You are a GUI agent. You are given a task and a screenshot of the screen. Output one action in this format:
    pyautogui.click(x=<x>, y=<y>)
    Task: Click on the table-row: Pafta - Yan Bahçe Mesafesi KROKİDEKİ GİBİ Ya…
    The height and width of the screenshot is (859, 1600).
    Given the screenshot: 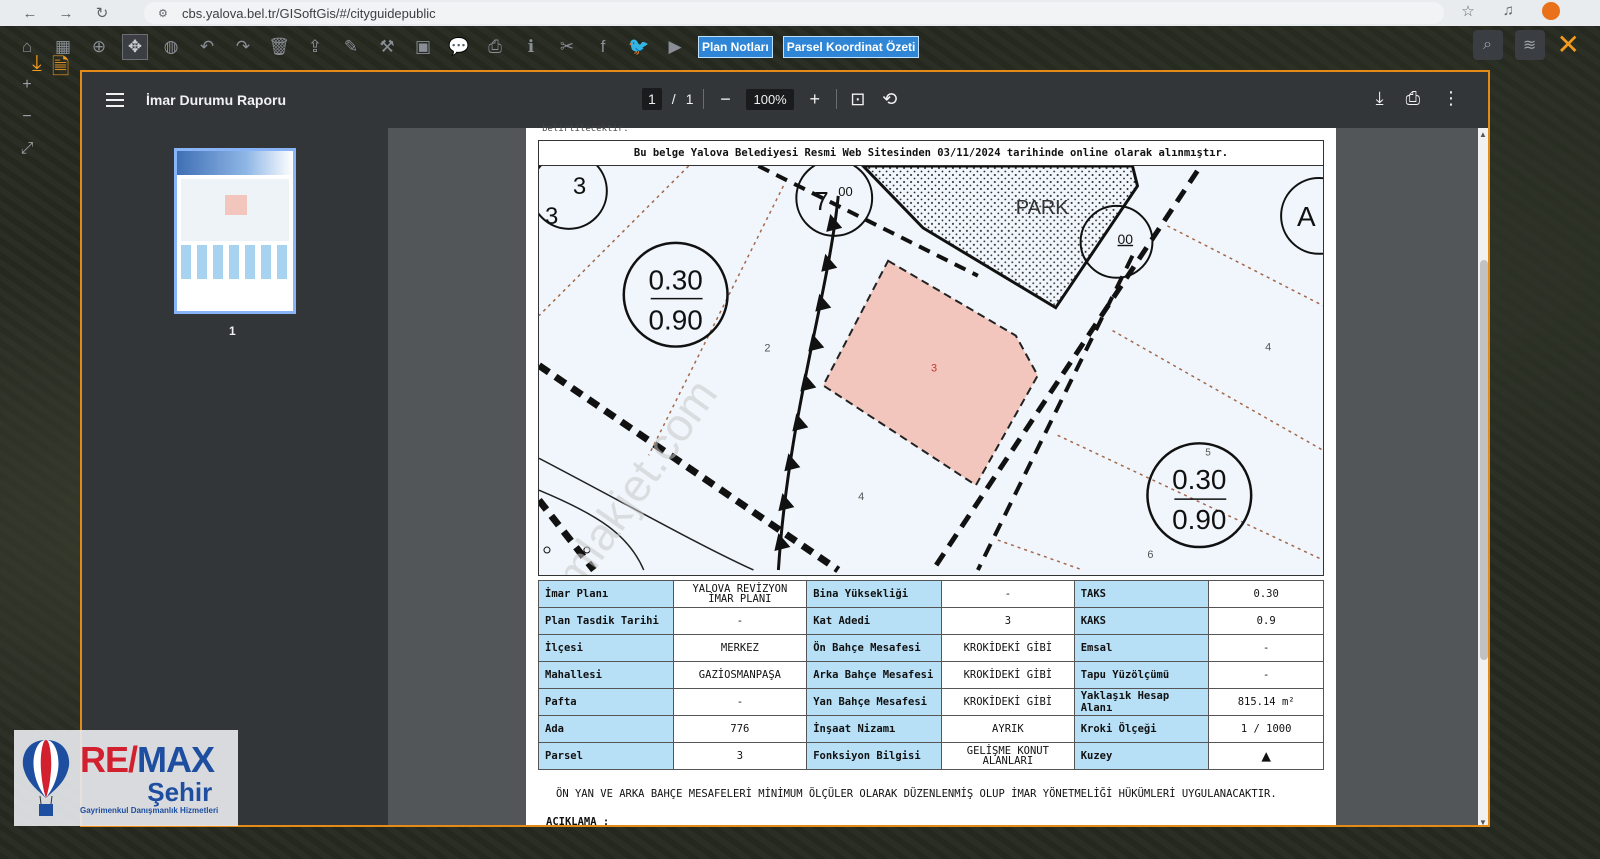 What is the action you would take?
    pyautogui.click(x=931, y=702)
    